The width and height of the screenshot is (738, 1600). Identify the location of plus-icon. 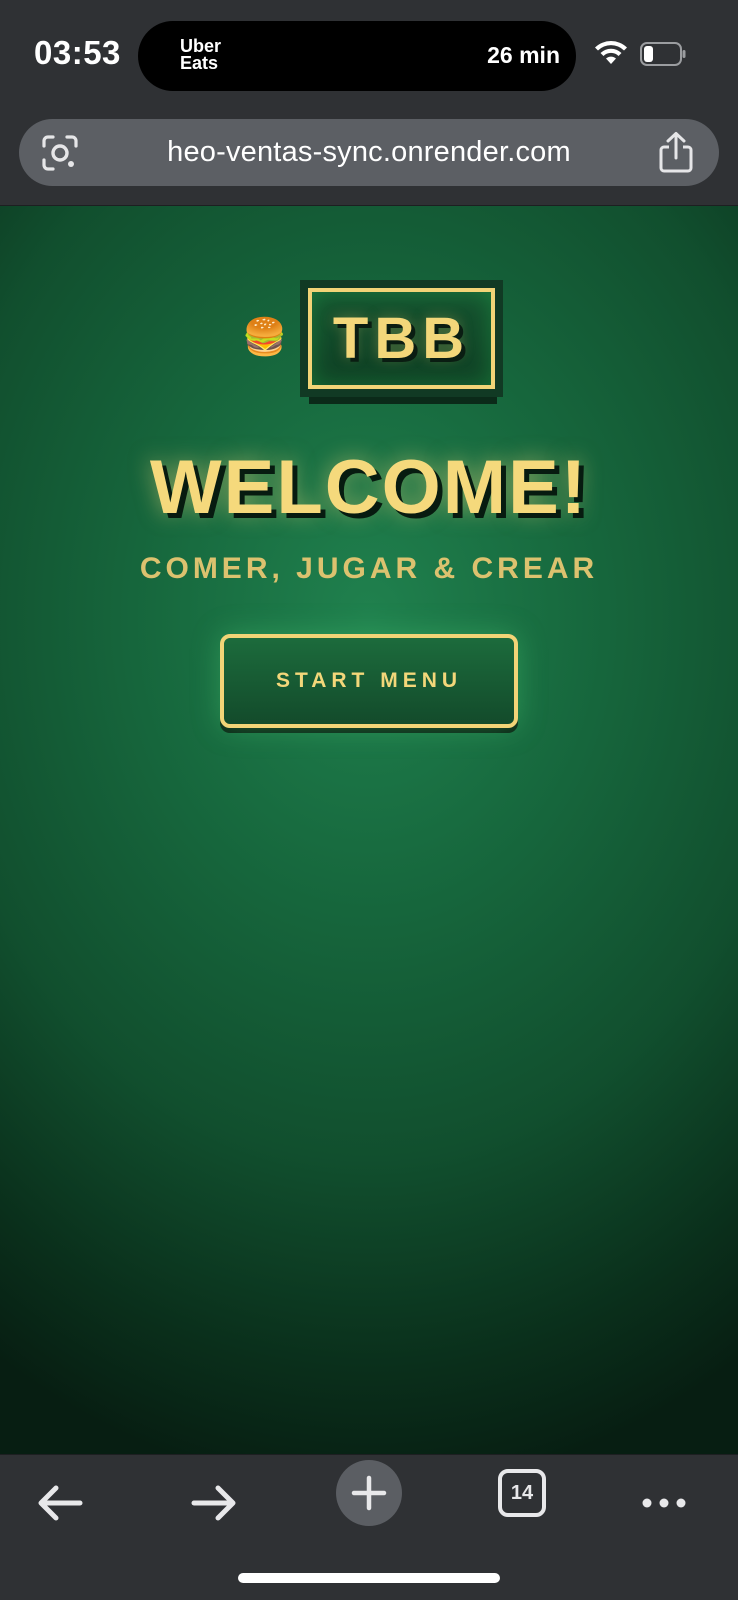
(369, 1493).